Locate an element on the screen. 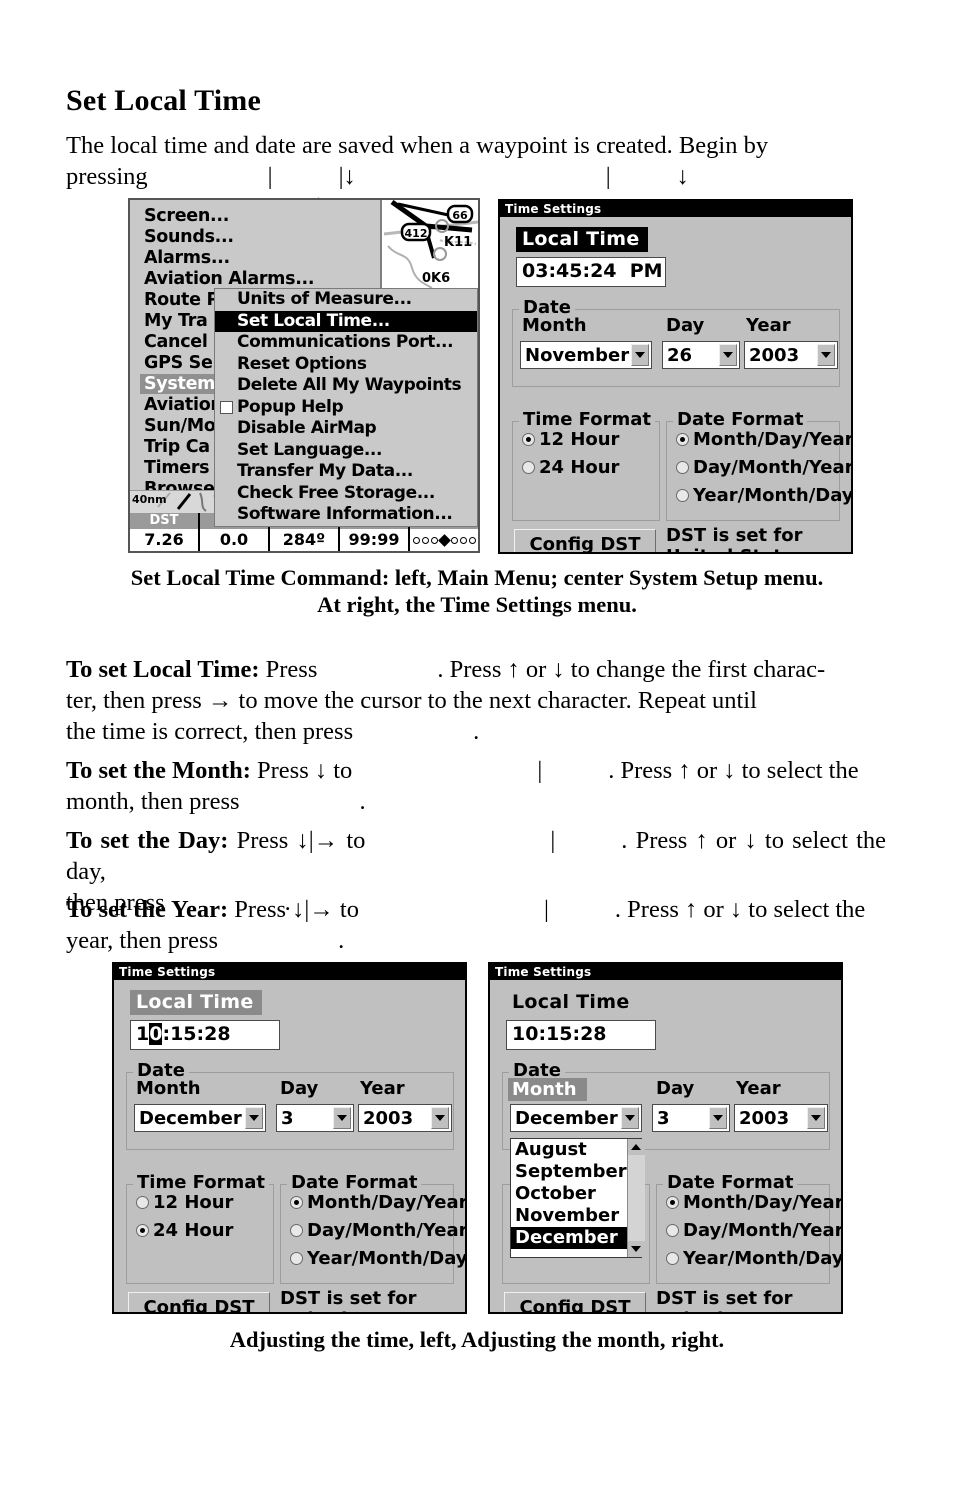 The height and width of the screenshot is (1487, 954). time-format-option-24h-1: 24 Hour is located at coordinates (570, 467).